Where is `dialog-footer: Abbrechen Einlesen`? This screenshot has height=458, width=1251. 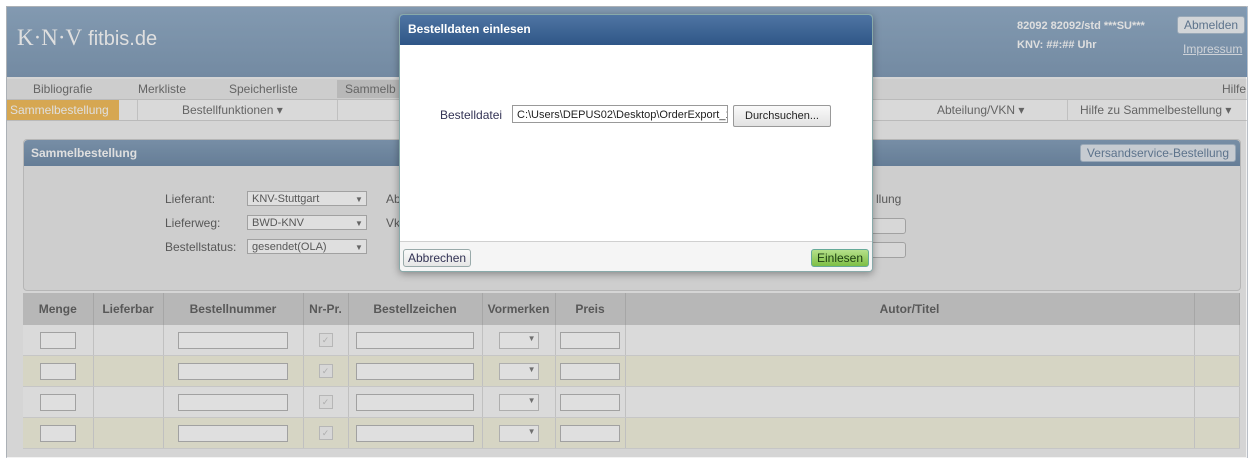 dialog-footer: Abbrechen Einlesen is located at coordinates (636, 256).